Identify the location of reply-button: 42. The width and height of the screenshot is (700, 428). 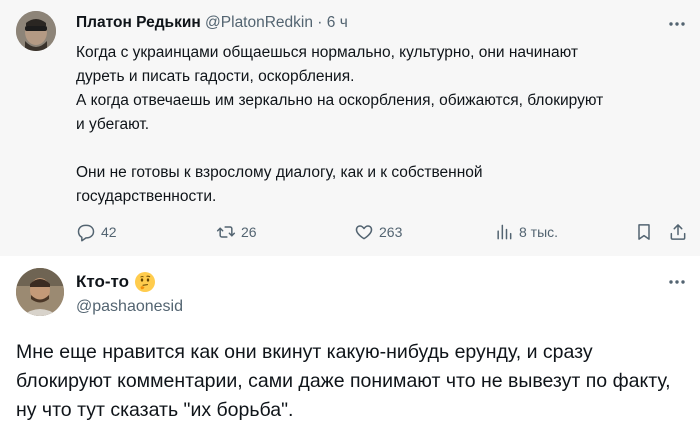
(96, 232).